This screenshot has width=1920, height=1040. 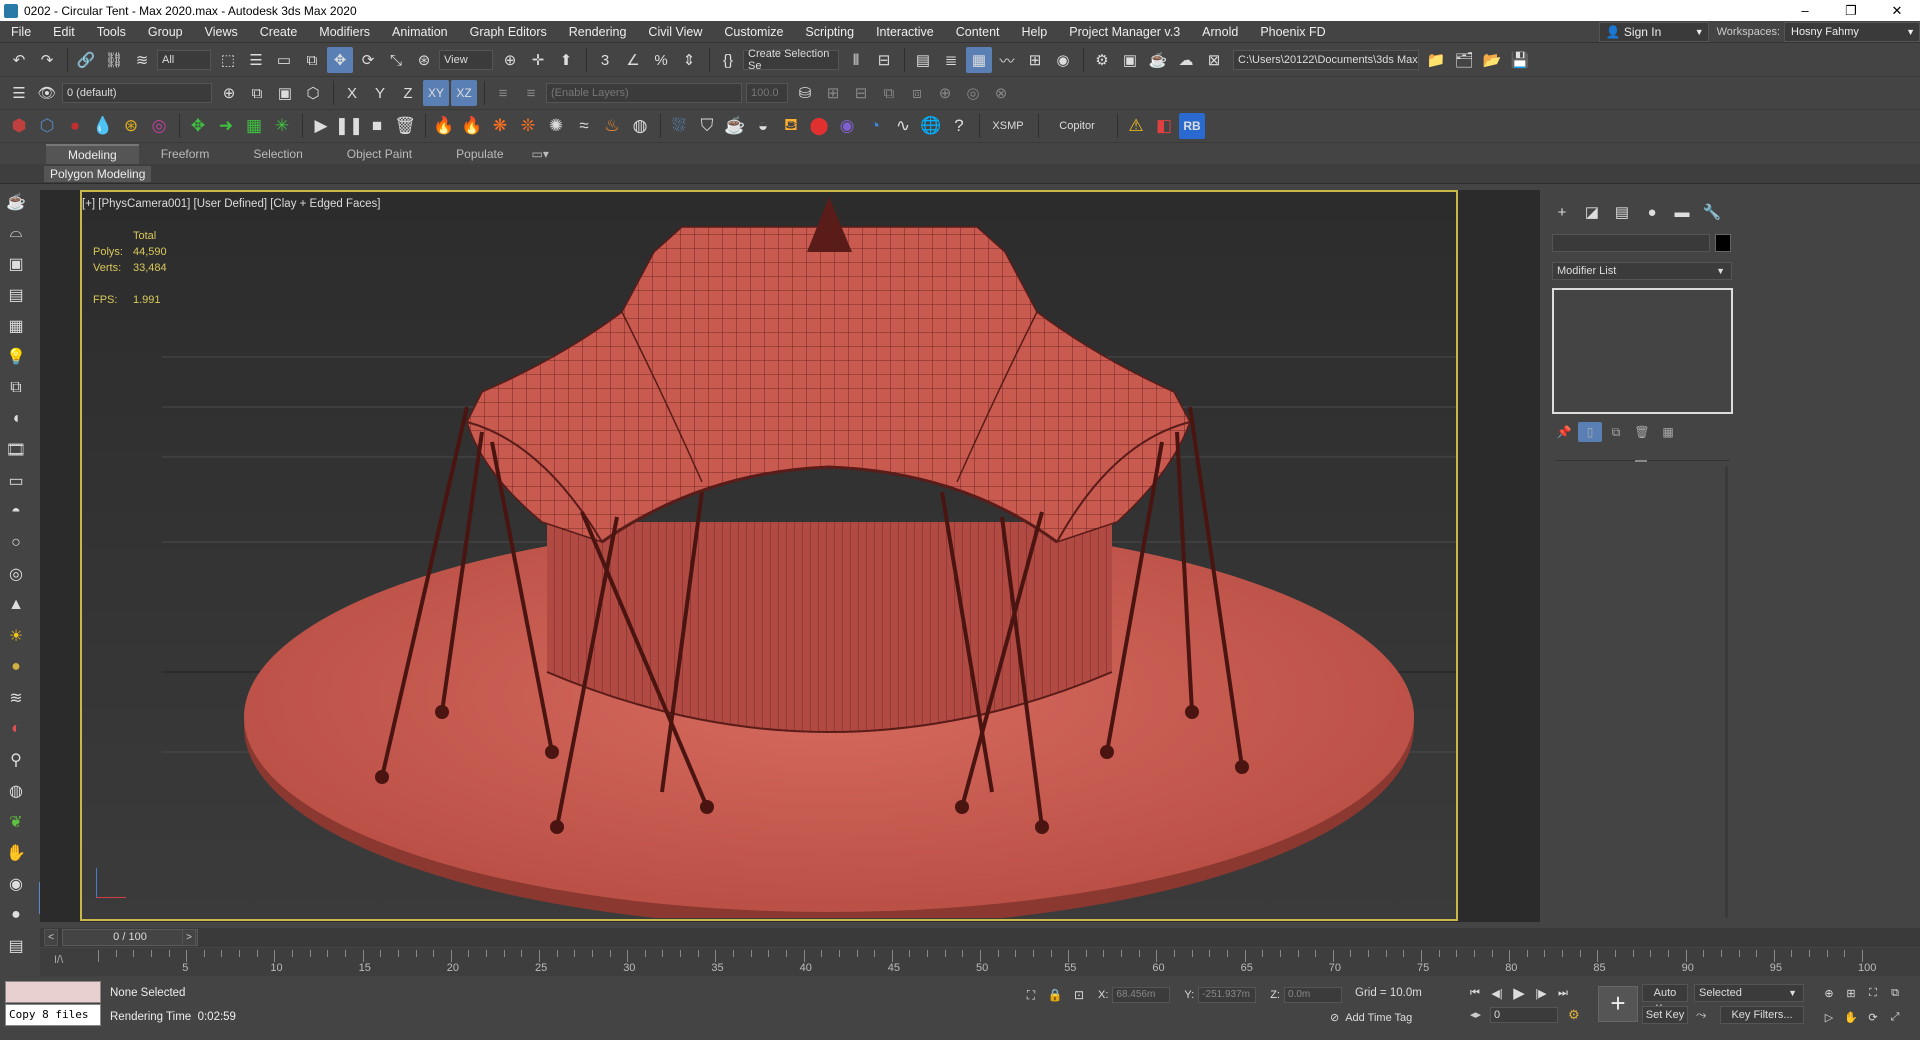 What do you see at coordinates (16, 853) in the screenshot?
I see `hand-icon: ✋` at bounding box center [16, 853].